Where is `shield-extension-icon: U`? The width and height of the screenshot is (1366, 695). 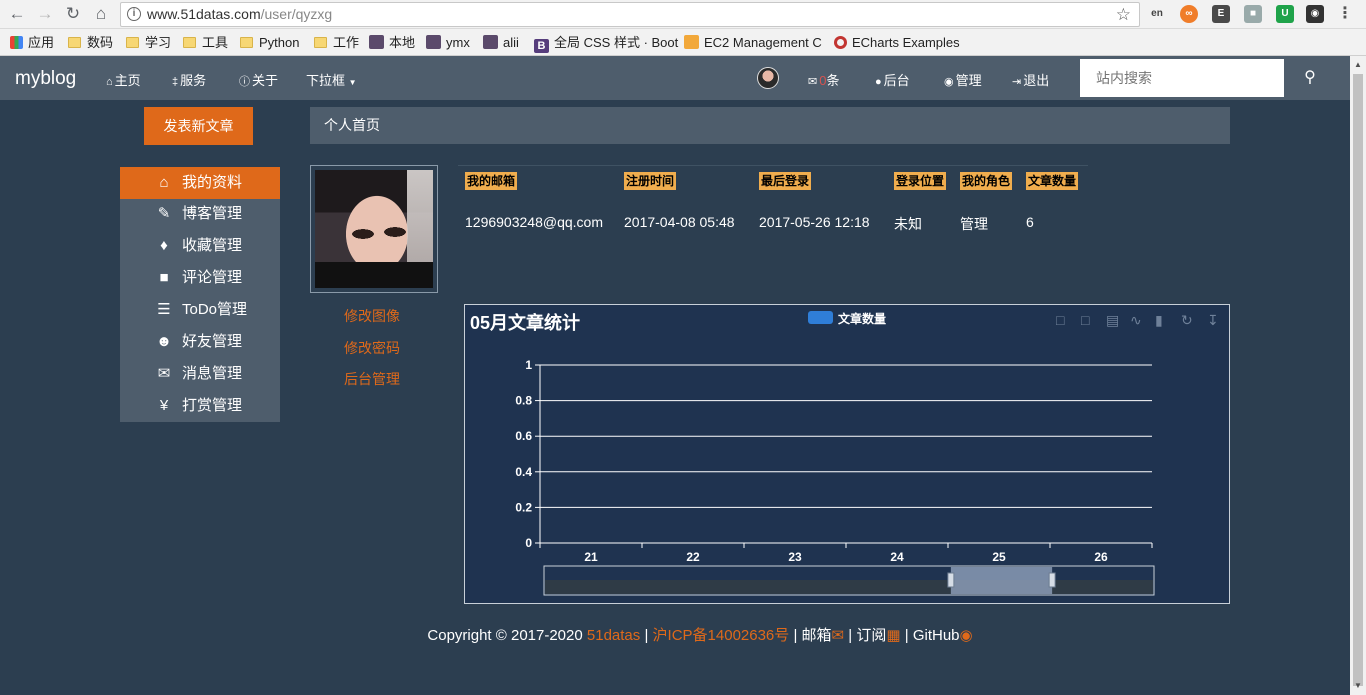
shield-extension-icon: U is located at coordinates (1285, 14).